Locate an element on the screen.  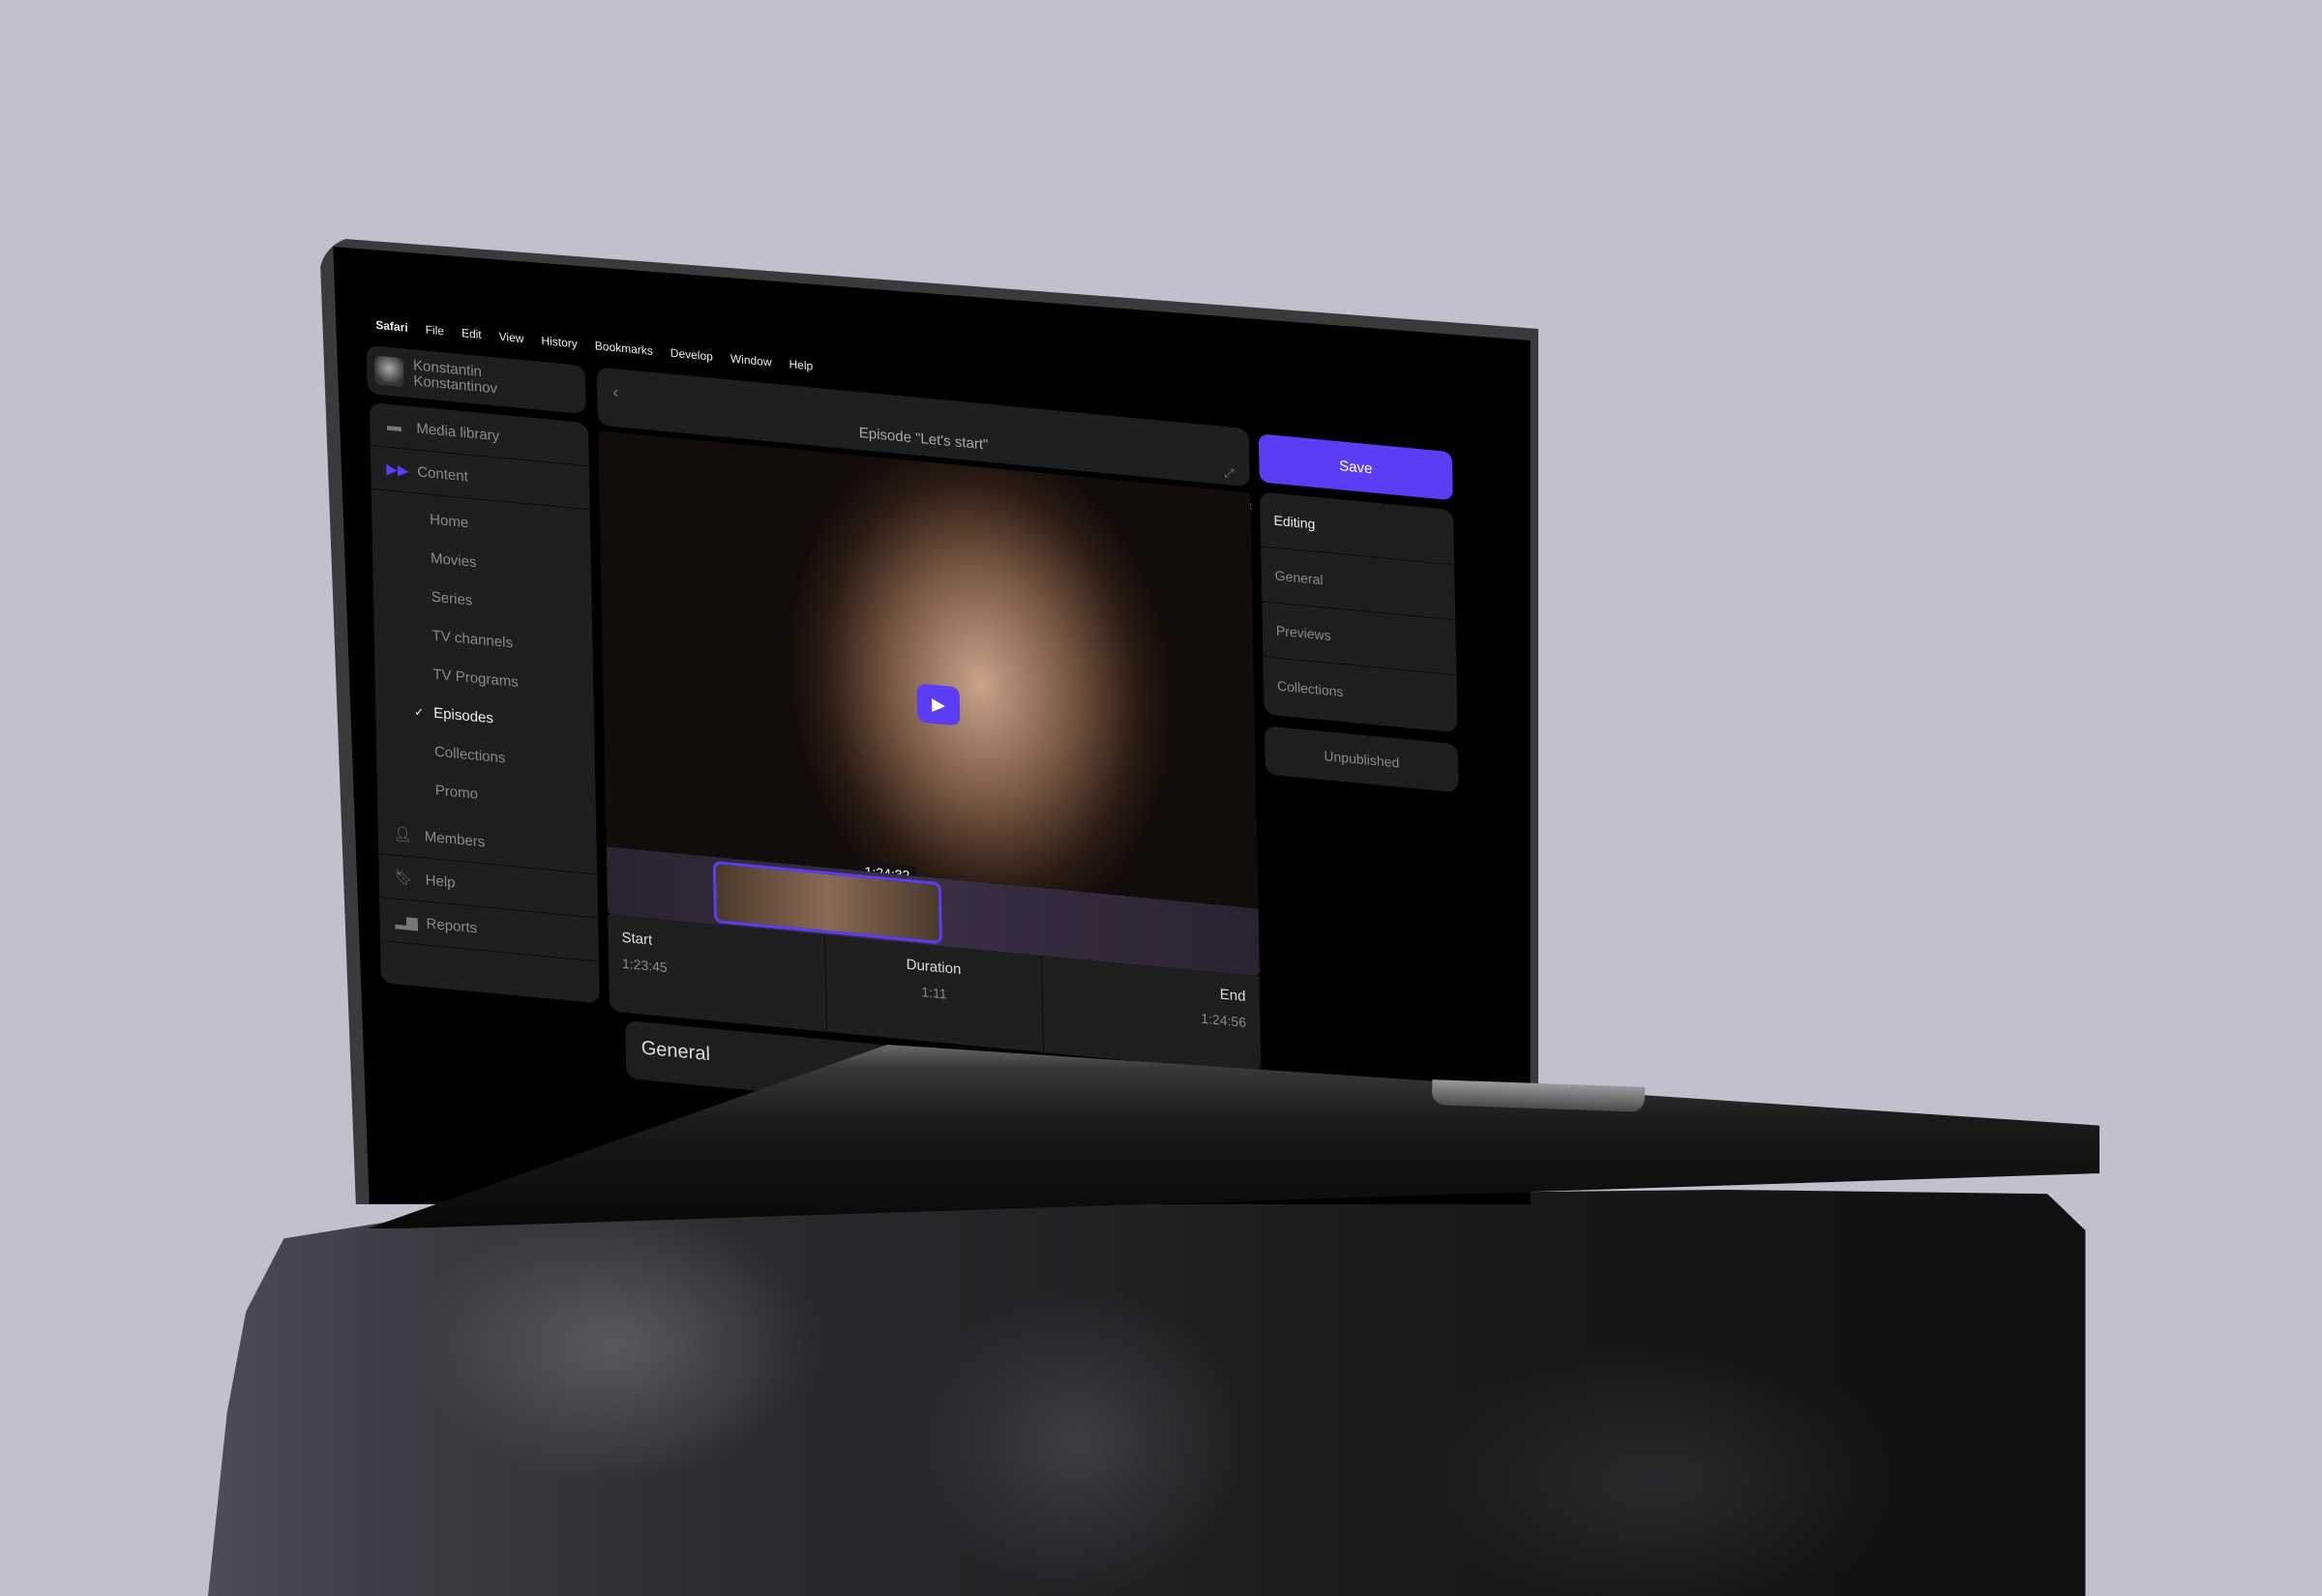
editing-nav: Editing General Previews Collections is located at coordinates (1359, 612).